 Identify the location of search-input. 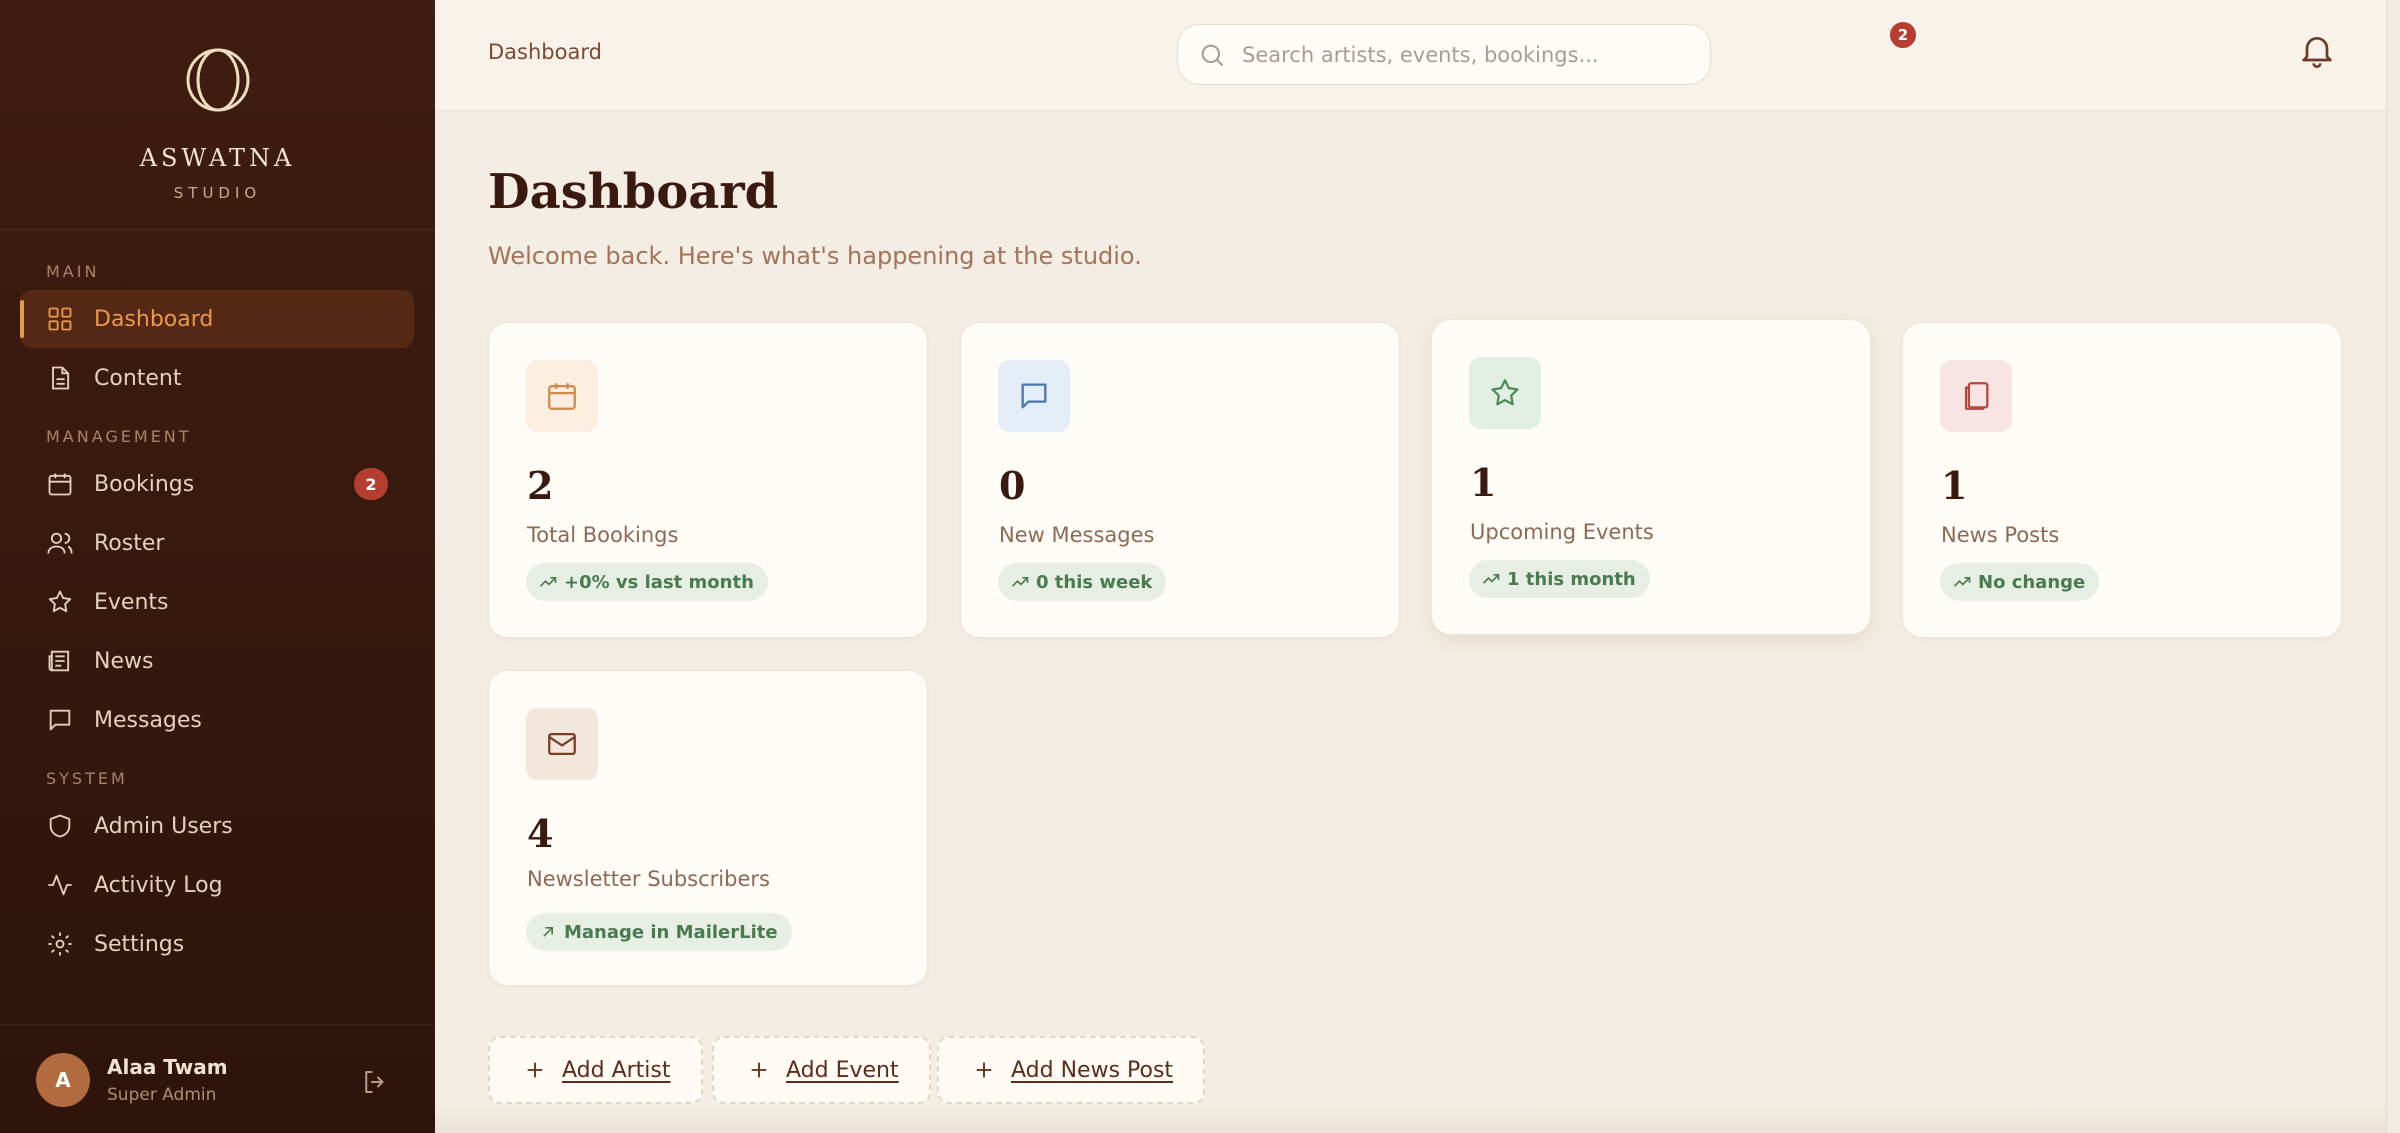
(1462, 54).